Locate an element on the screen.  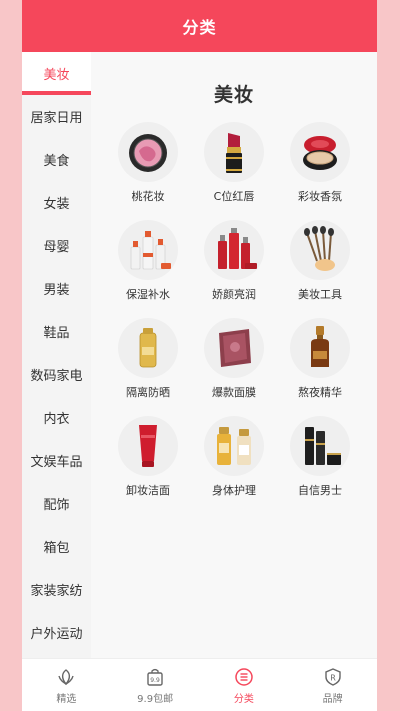
subcategory-label: 爆款面膜 is located at coordinates (234, 392).